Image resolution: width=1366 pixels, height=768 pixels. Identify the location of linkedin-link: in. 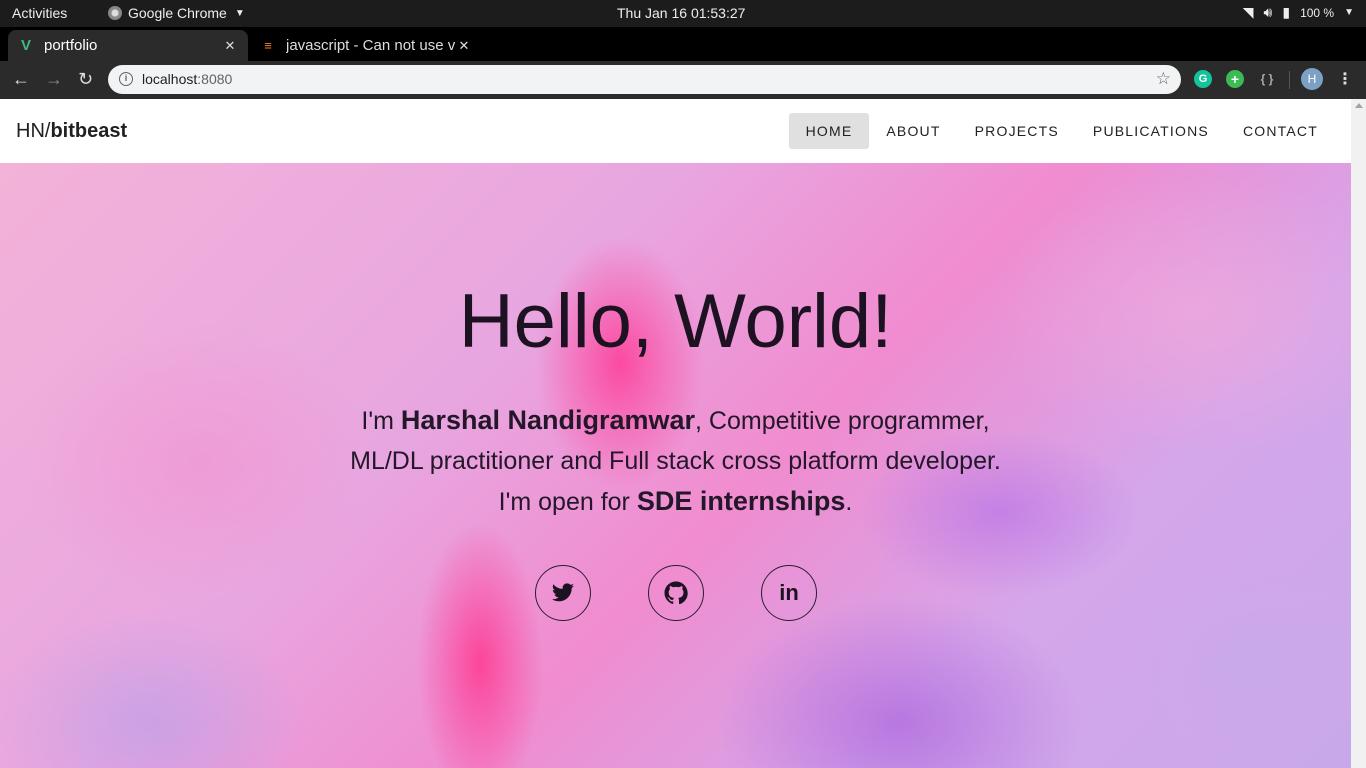
(789, 593).